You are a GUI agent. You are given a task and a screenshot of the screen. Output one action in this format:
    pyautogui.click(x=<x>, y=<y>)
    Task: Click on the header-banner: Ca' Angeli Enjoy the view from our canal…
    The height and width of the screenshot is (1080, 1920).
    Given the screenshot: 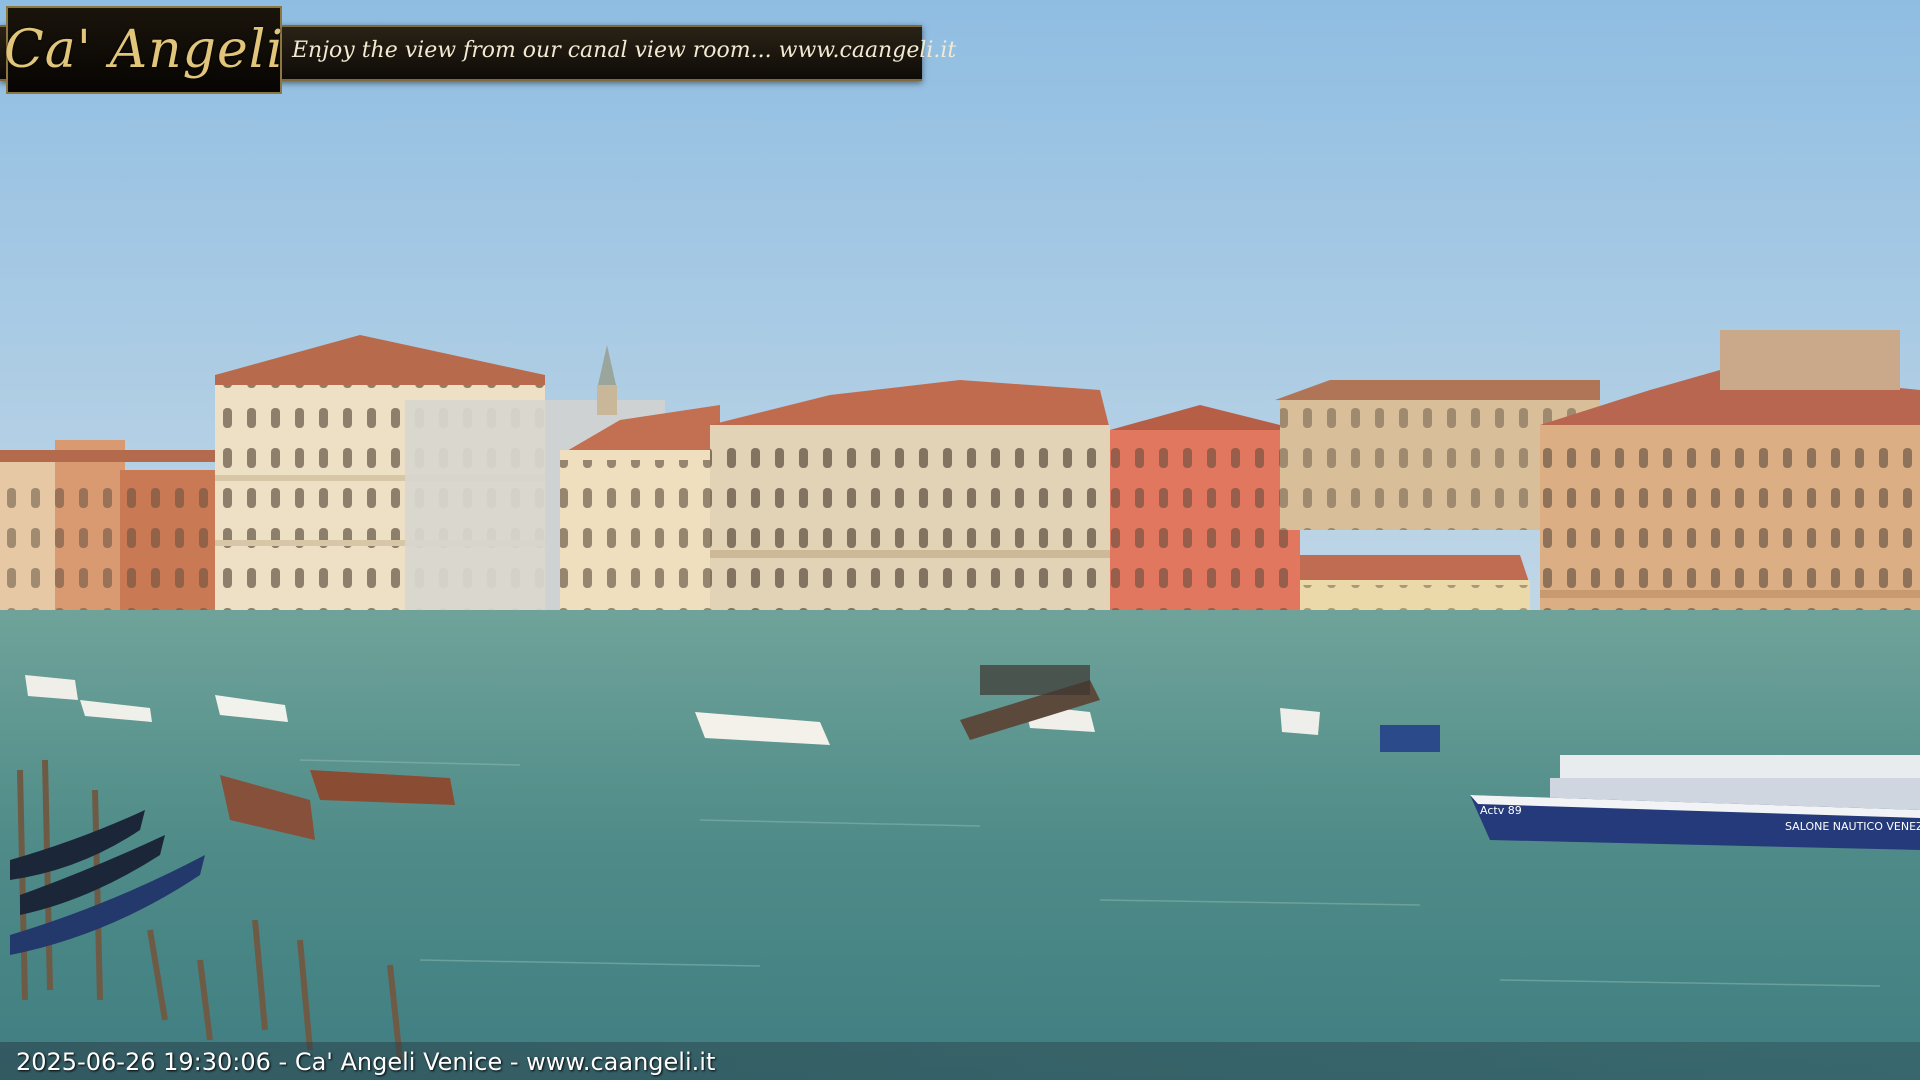 What is the action you would take?
    pyautogui.click(x=478, y=50)
    